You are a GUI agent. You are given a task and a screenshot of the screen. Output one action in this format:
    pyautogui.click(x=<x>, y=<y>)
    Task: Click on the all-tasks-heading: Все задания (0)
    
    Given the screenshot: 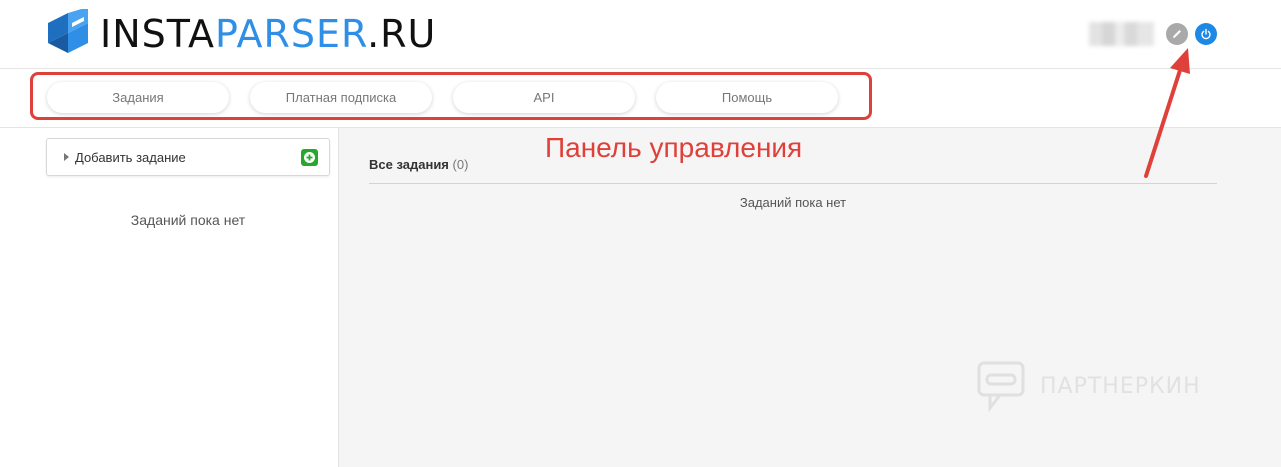 What is the action you would take?
    pyautogui.click(x=418, y=164)
    